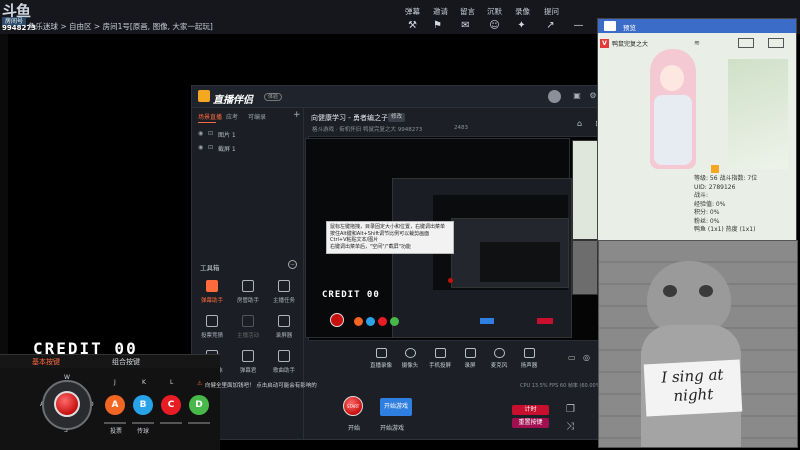  Describe the element at coordinates (697, 43) in the screenshot. I see `wifi-icon: ≋` at that location.